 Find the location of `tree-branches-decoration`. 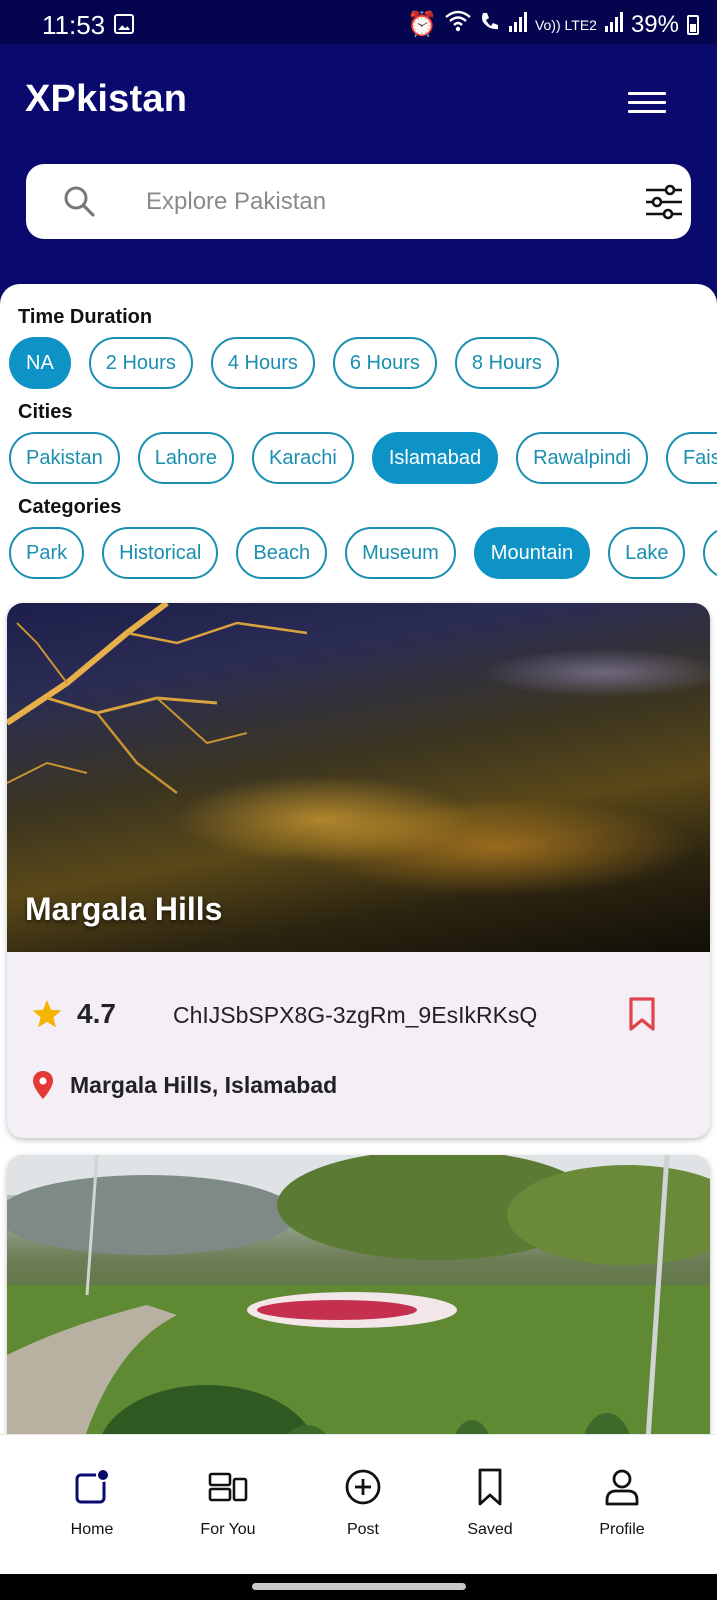

tree-branches-decoration is located at coordinates (157, 698).